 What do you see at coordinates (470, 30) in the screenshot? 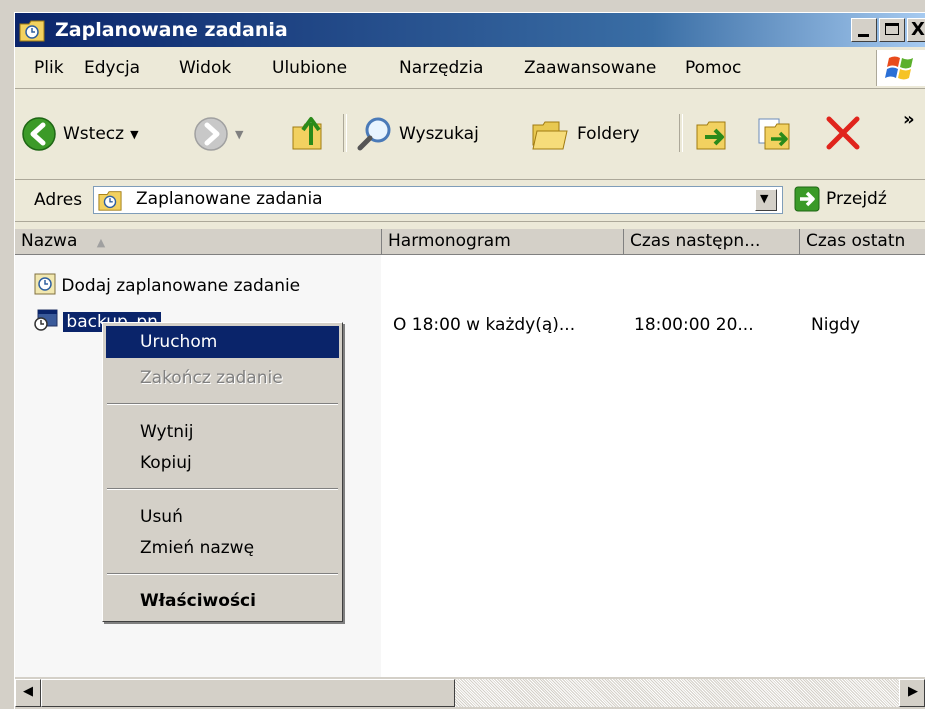
I see `title-bar: Zaplanowane zadania X` at bounding box center [470, 30].